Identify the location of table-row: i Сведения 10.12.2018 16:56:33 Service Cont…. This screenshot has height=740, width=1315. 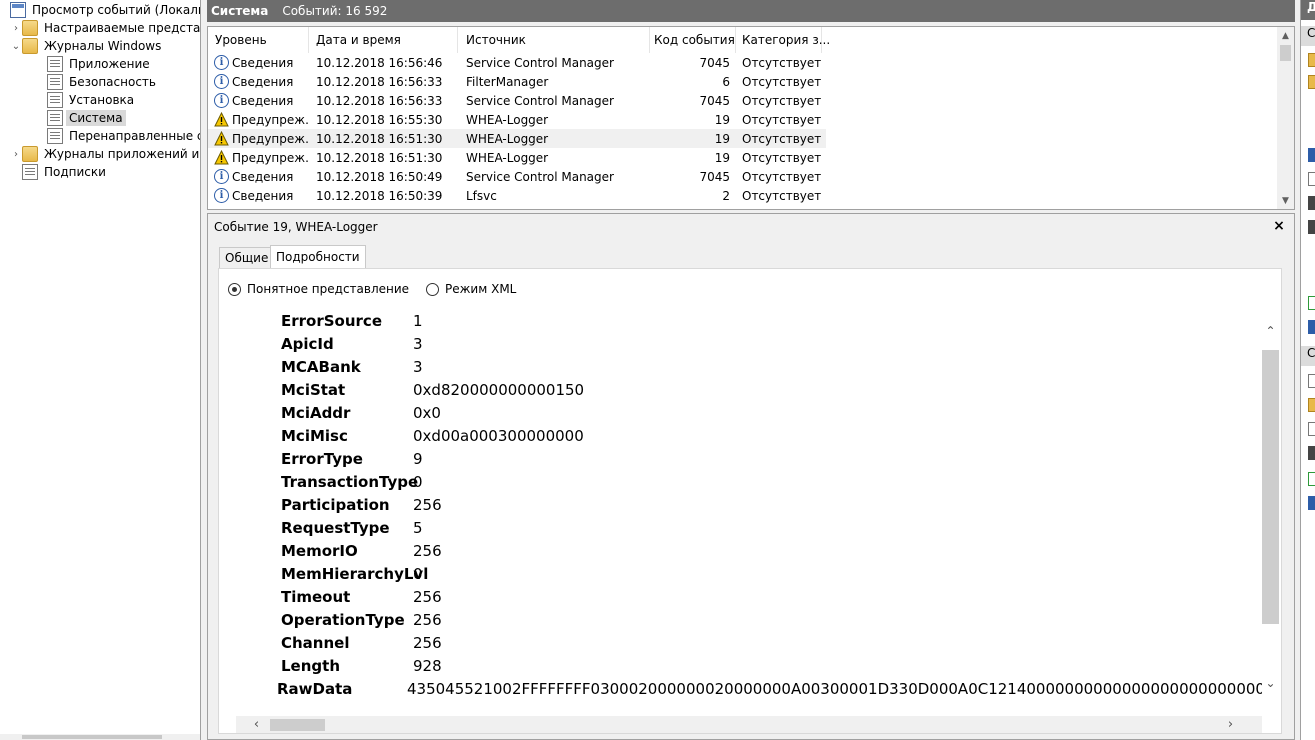
(517, 100).